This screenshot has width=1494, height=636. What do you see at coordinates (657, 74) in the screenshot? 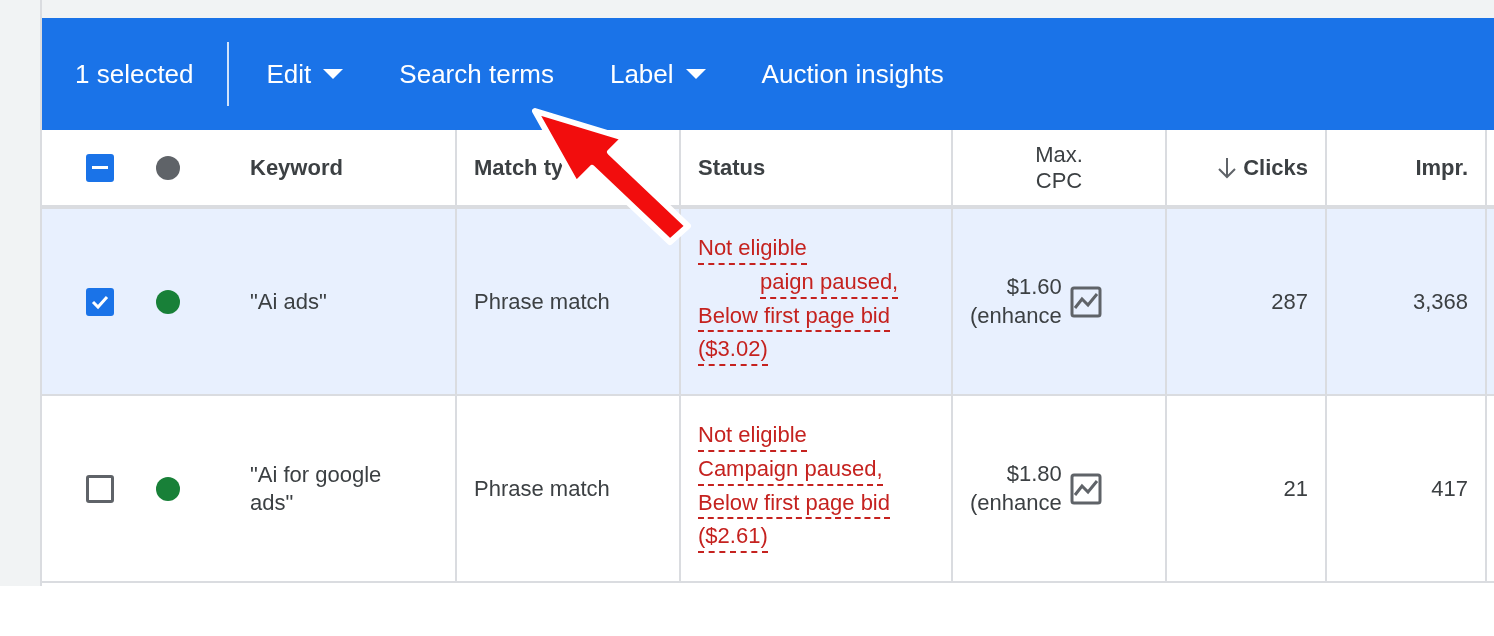
I see `toolbar-button: Label` at bounding box center [657, 74].